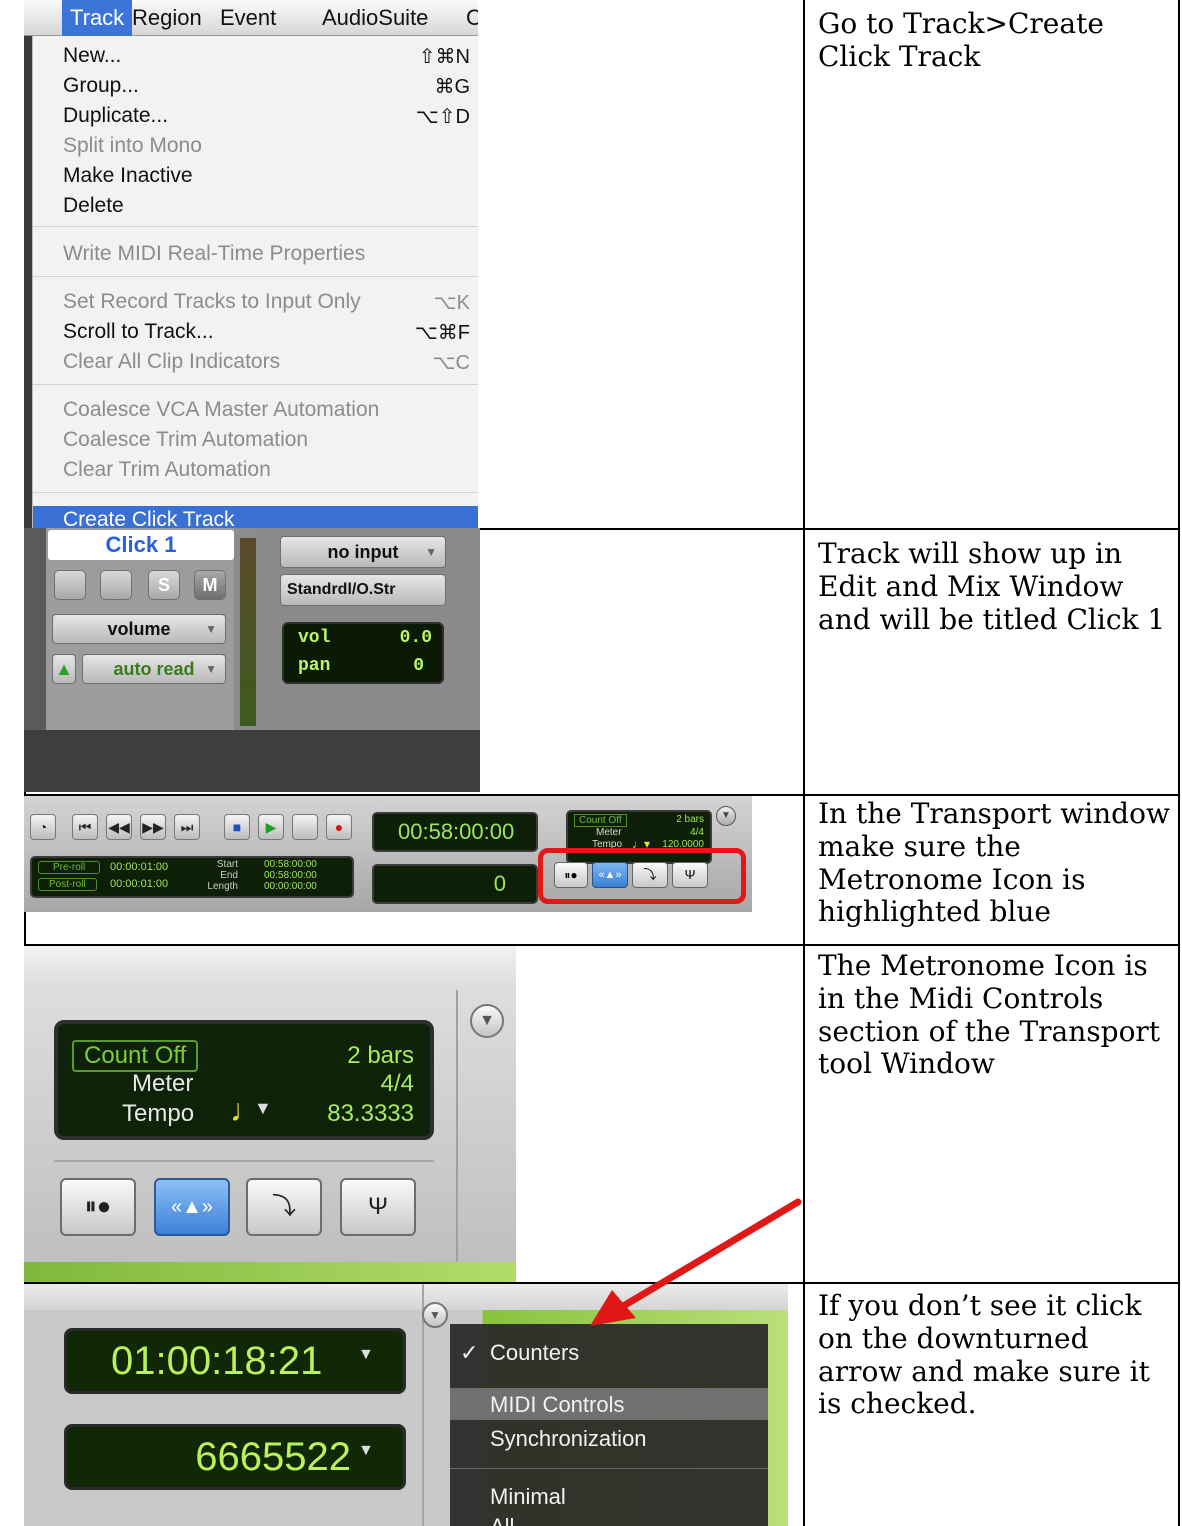  I want to click on menu-item-write-midi: Write MIDI Real-Time Properties, so click(214, 253).